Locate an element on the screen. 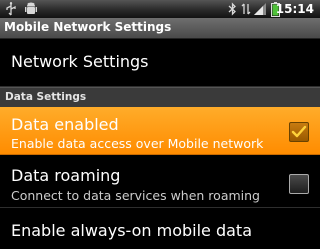 The width and height of the screenshot is (320, 249). data-enabled-label: Data enabled is located at coordinates (65, 124).